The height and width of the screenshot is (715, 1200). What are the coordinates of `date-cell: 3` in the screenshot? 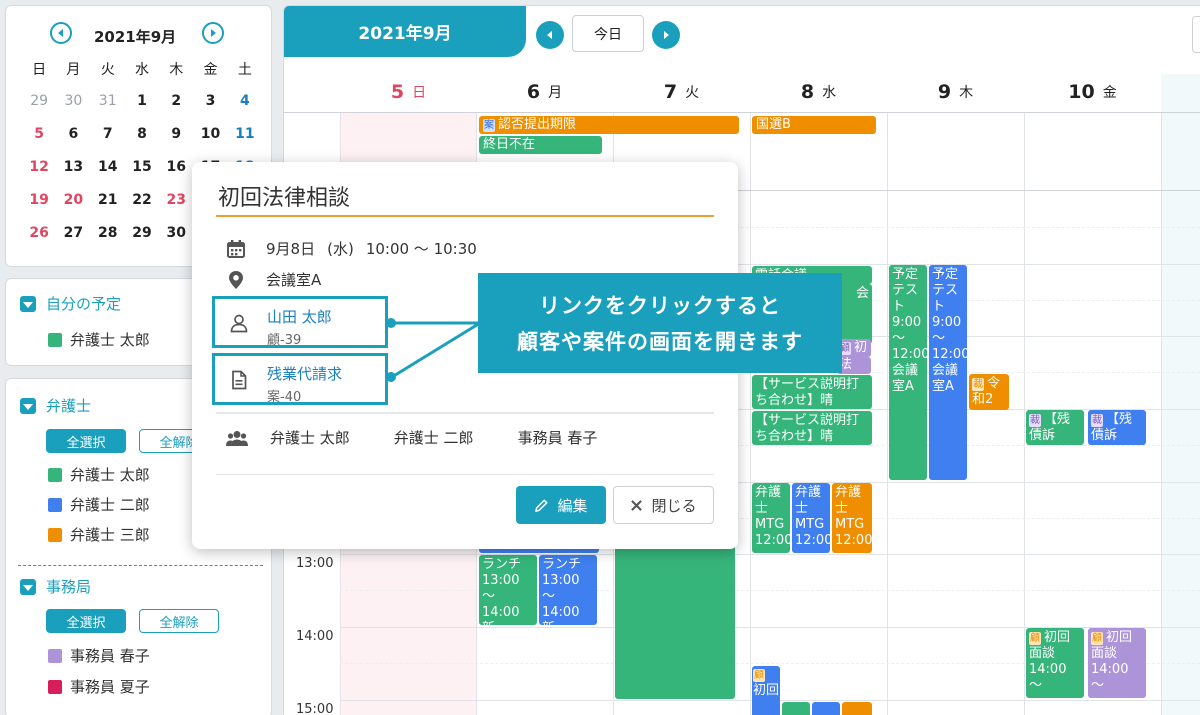 It's located at (210, 101).